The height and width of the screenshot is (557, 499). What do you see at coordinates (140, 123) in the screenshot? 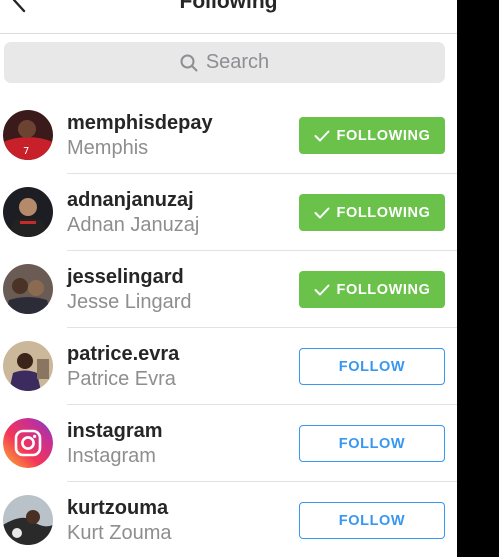
I see `username: memphisdepay` at bounding box center [140, 123].